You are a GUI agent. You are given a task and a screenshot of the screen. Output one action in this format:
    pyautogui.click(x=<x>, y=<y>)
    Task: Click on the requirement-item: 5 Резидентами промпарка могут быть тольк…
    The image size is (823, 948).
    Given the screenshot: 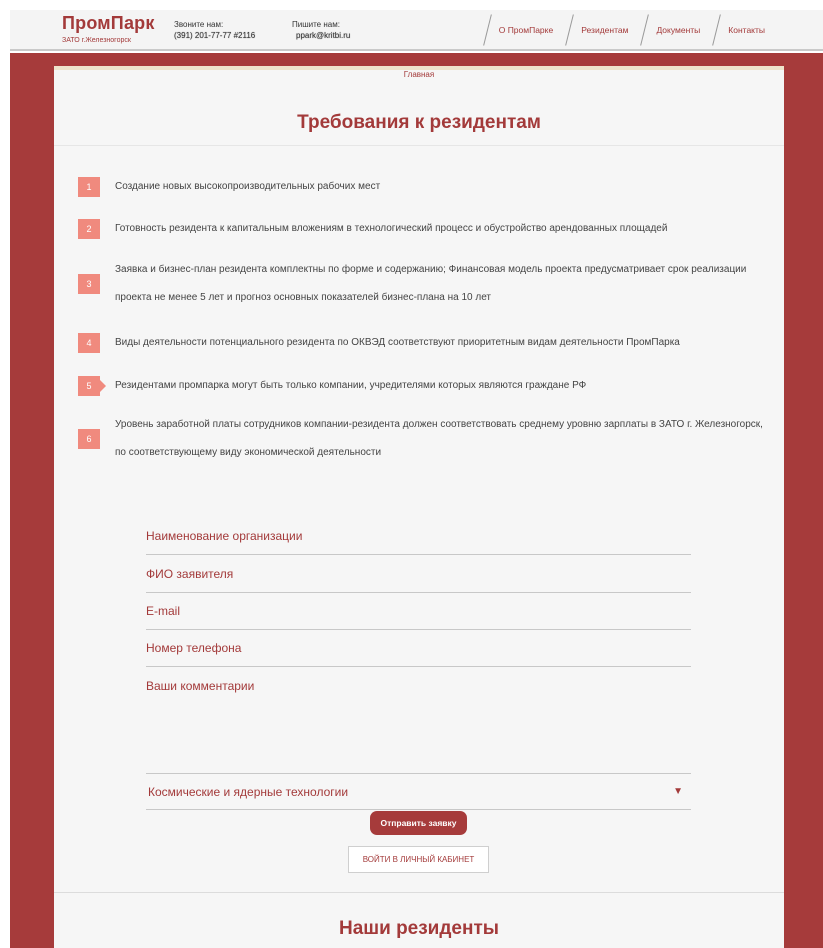 What is the action you would take?
    pyautogui.click(x=423, y=386)
    